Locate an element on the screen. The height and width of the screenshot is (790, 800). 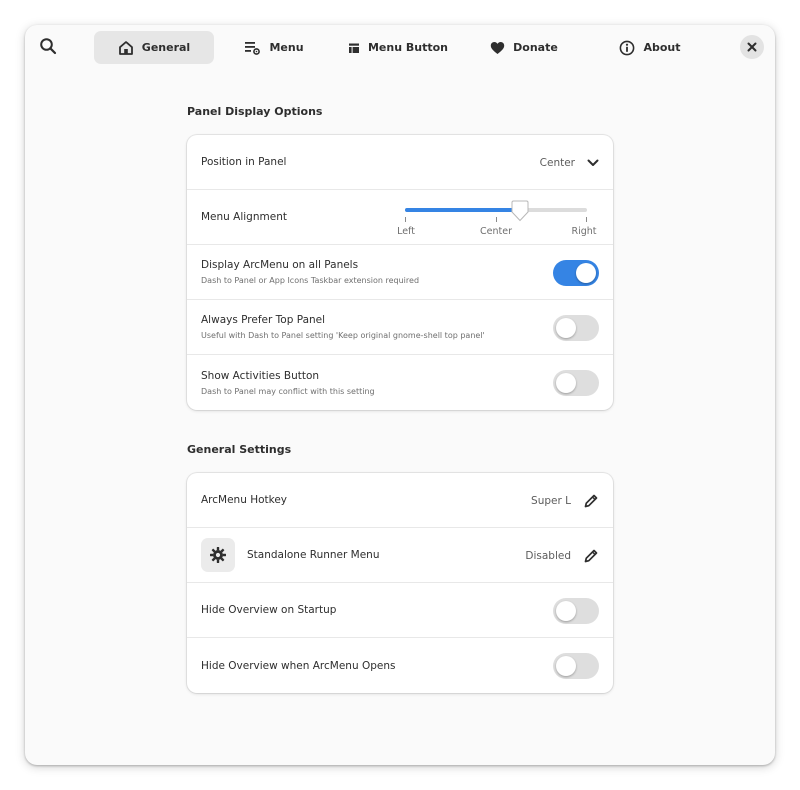
hide-overview-open-label: Hide Overview when ArcMenu Opens is located at coordinates (298, 665).